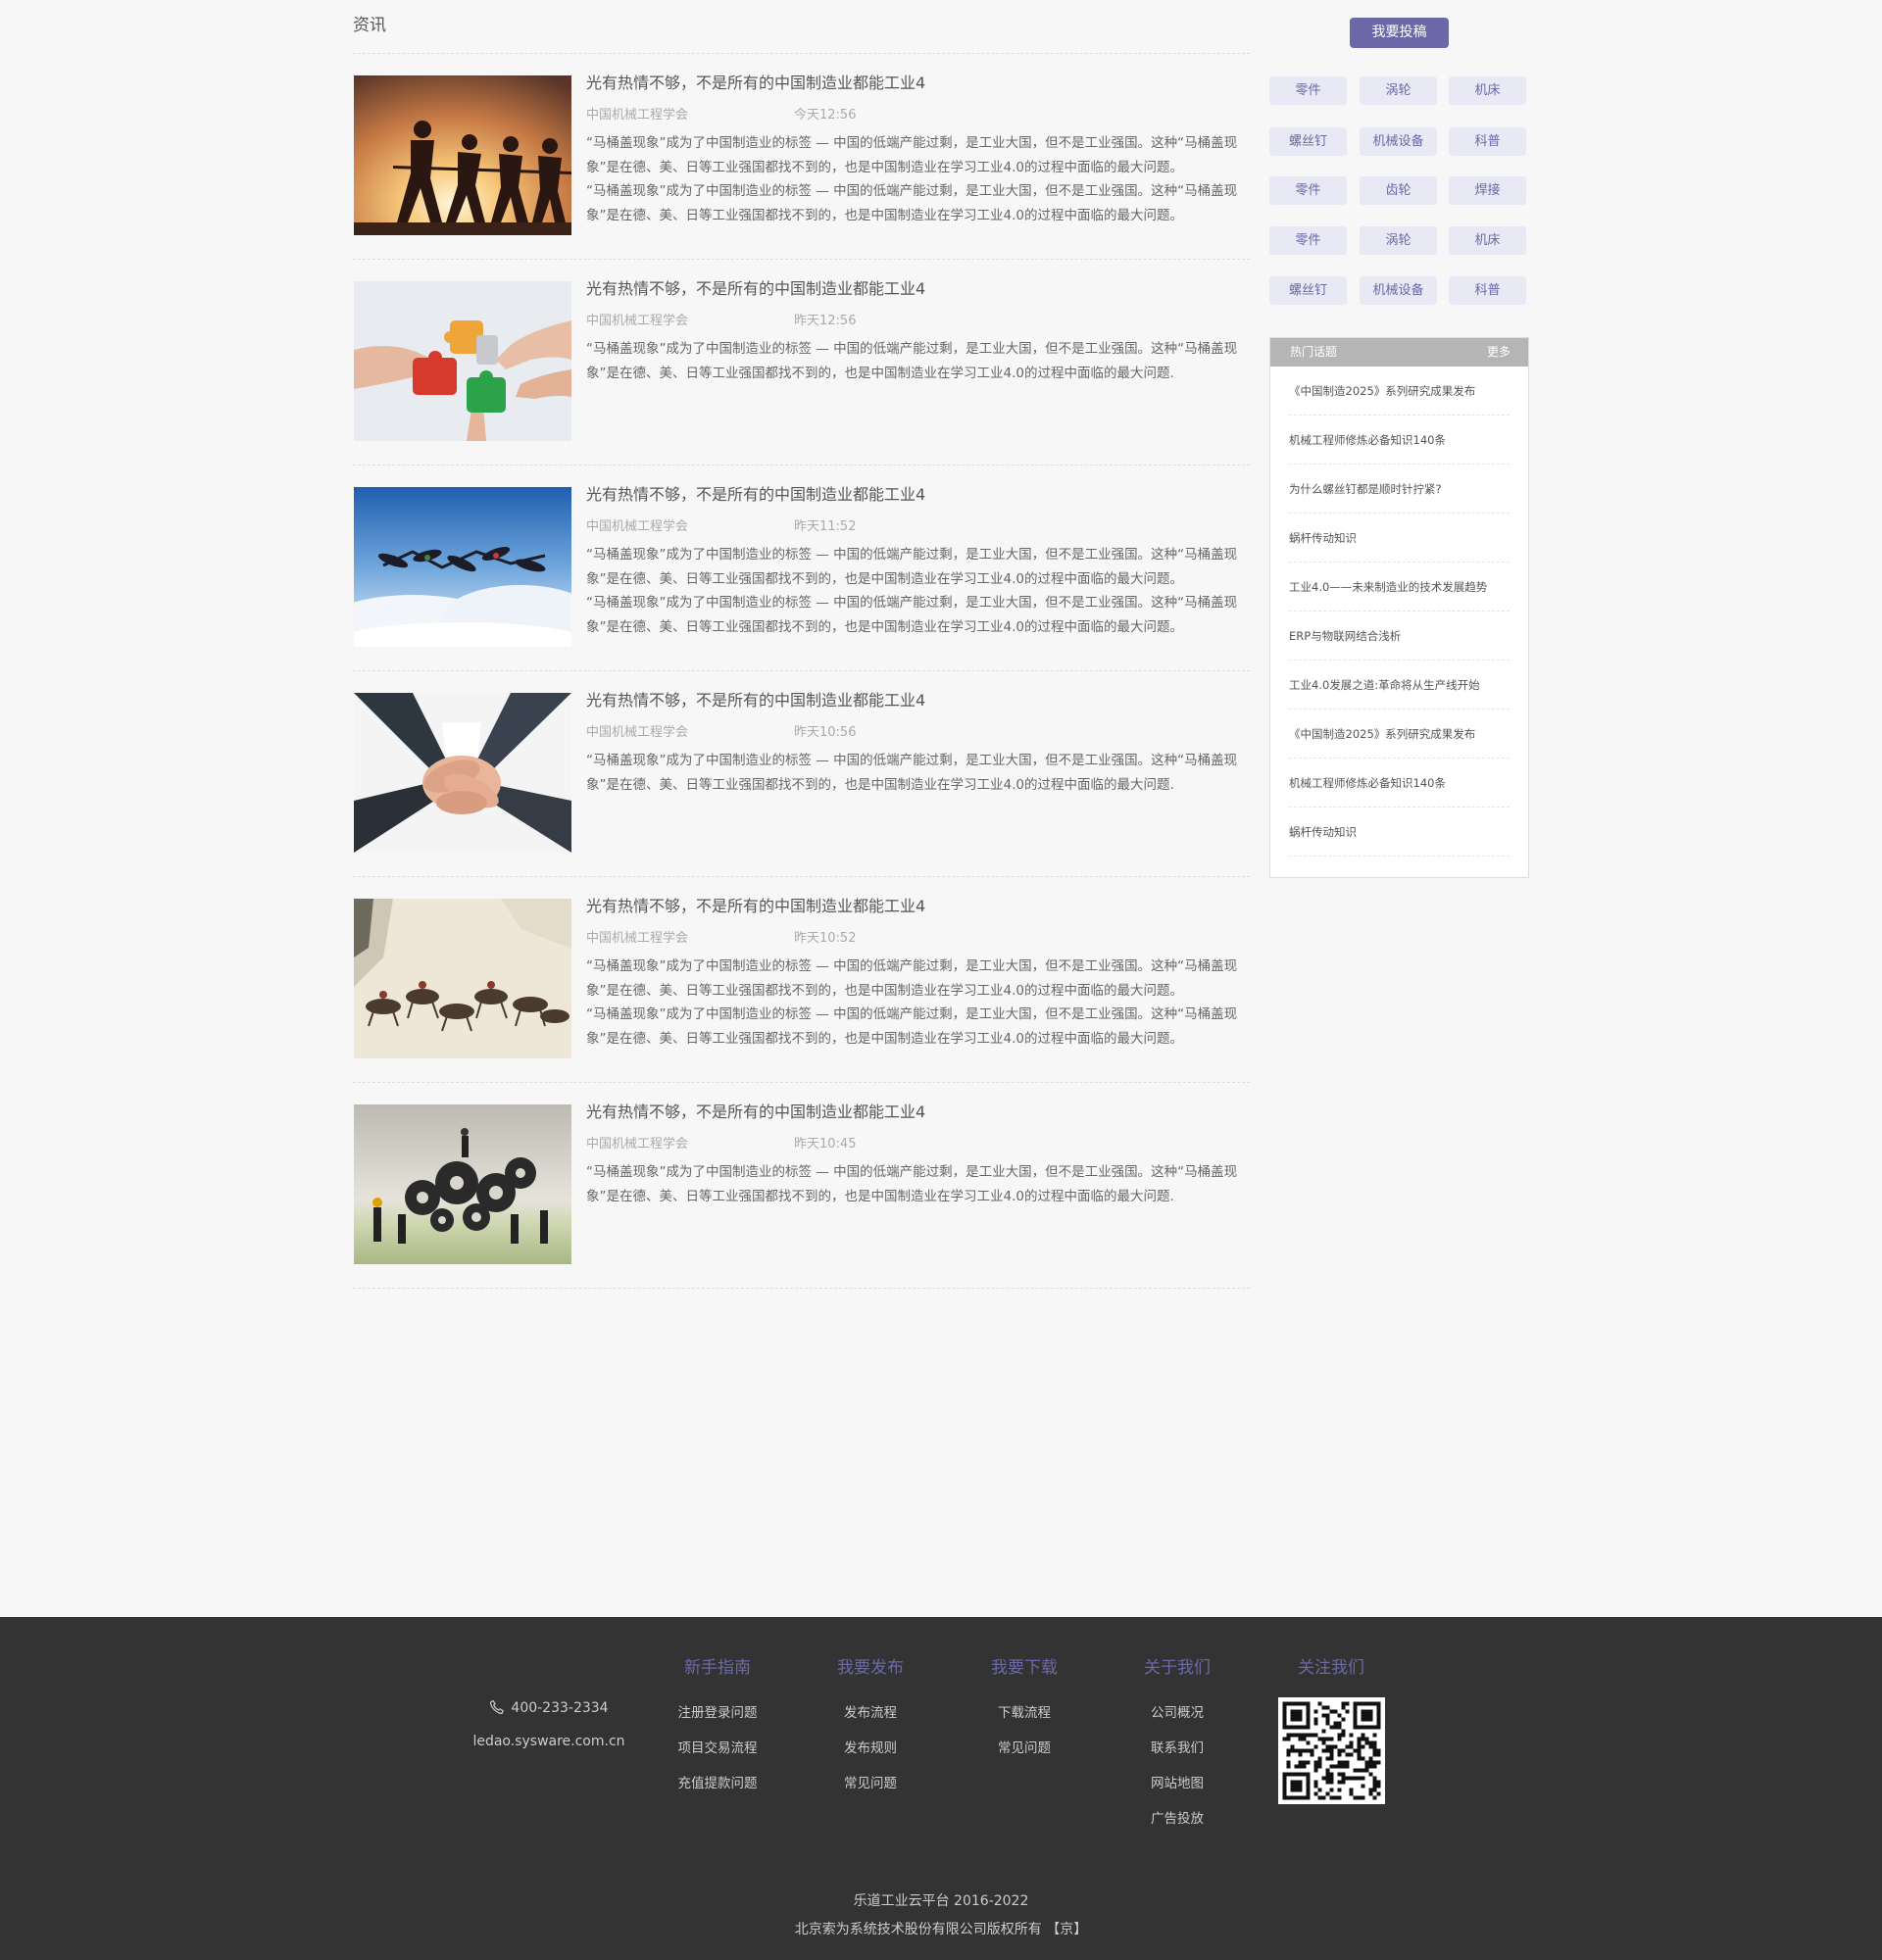  I want to click on article-meta: 中国机械工程学会 今天12:56, so click(918, 115).